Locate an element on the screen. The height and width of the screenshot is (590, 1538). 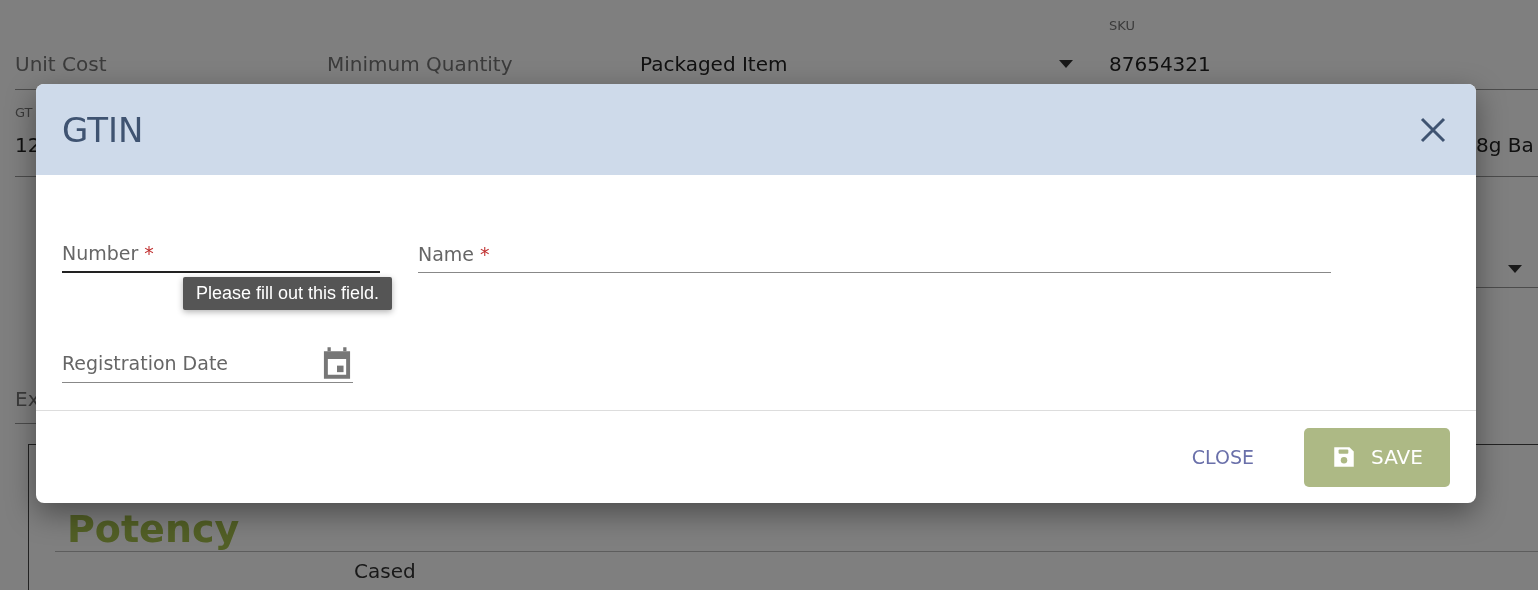
close-icon is located at coordinates (1433, 129).